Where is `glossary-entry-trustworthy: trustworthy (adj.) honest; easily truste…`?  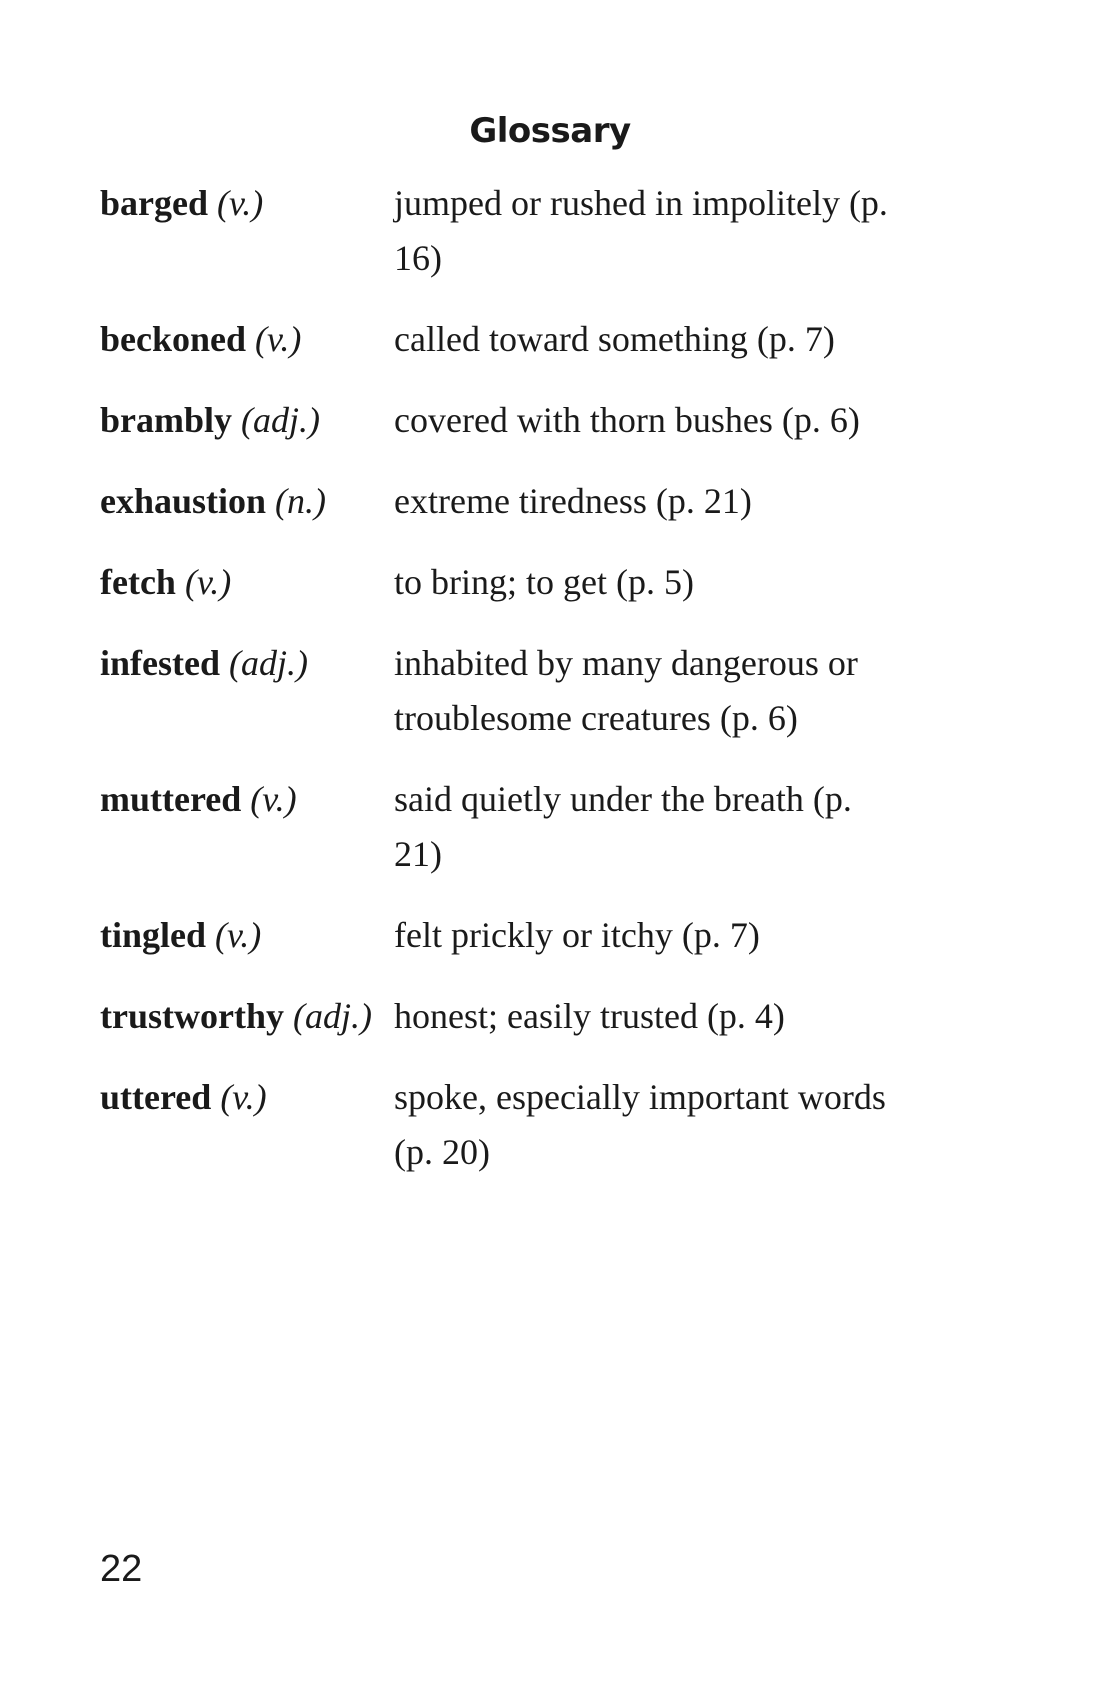 glossary-entry-trustworthy: trustworthy (adj.) honest; easily truste… is located at coordinates (530, 1016).